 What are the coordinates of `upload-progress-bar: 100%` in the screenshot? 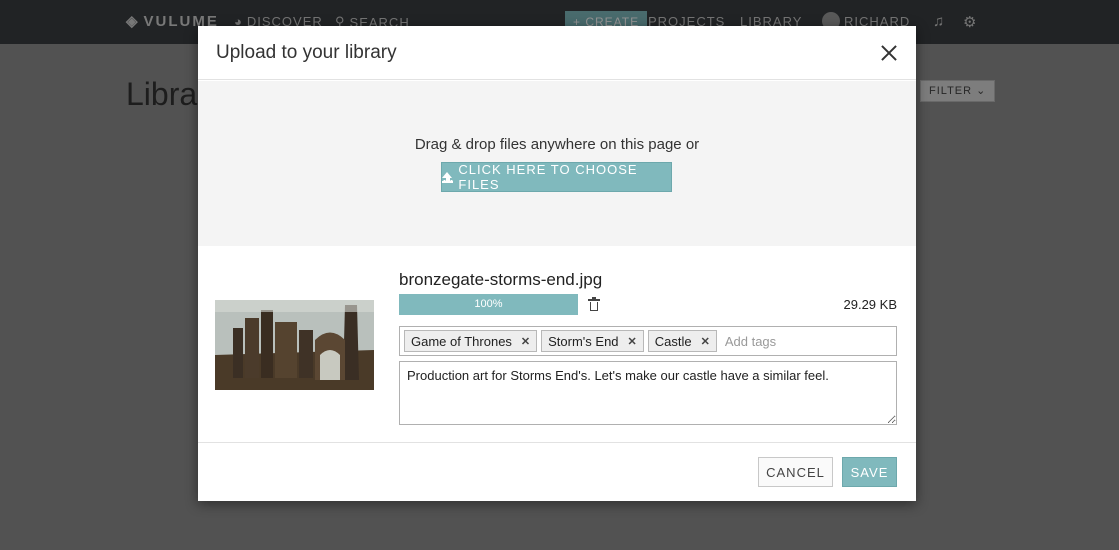 It's located at (488, 304).